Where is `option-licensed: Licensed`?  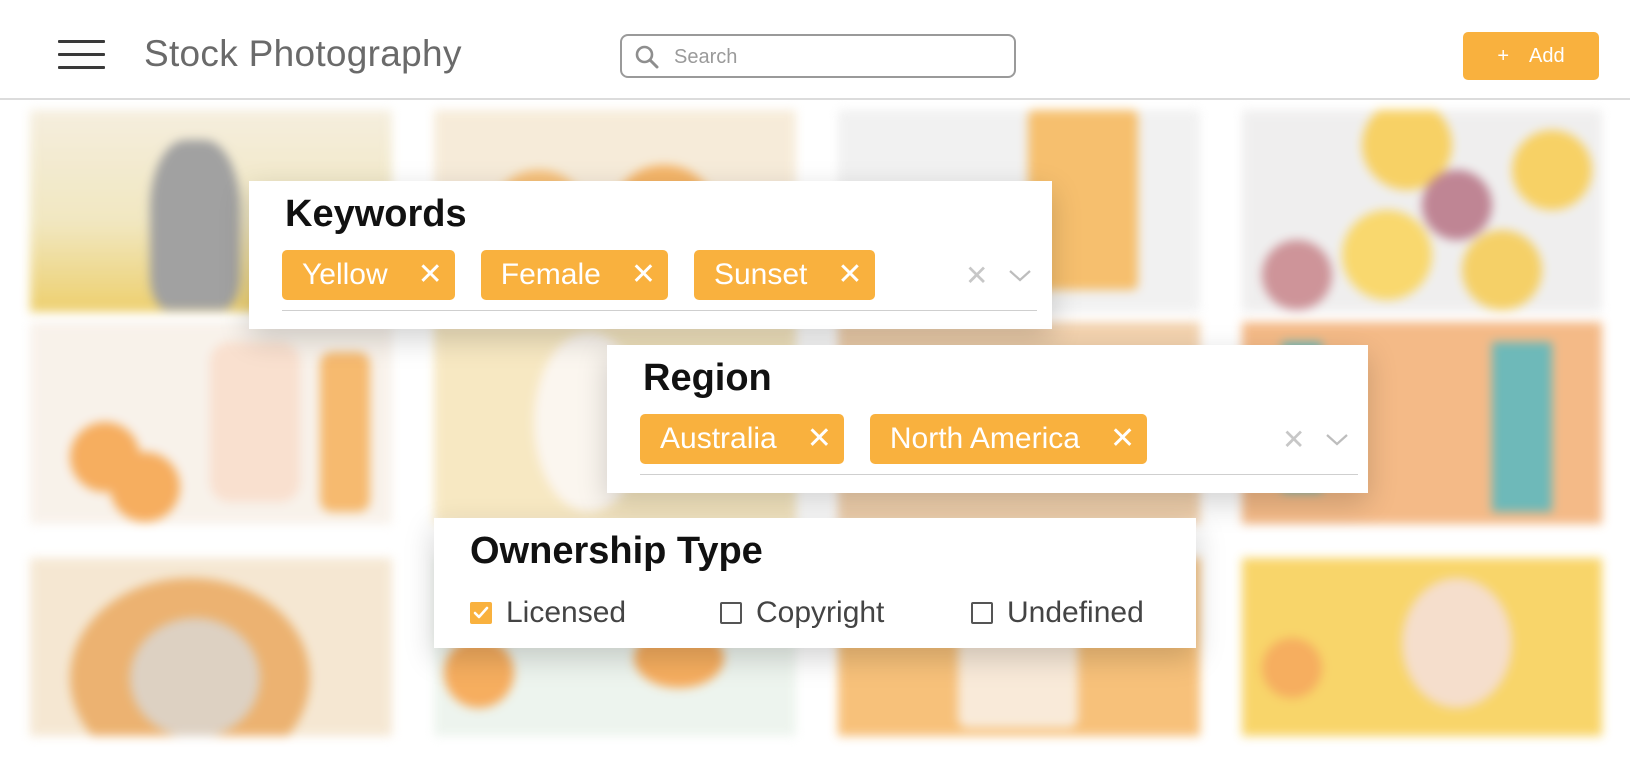
option-licensed: Licensed is located at coordinates (595, 613).